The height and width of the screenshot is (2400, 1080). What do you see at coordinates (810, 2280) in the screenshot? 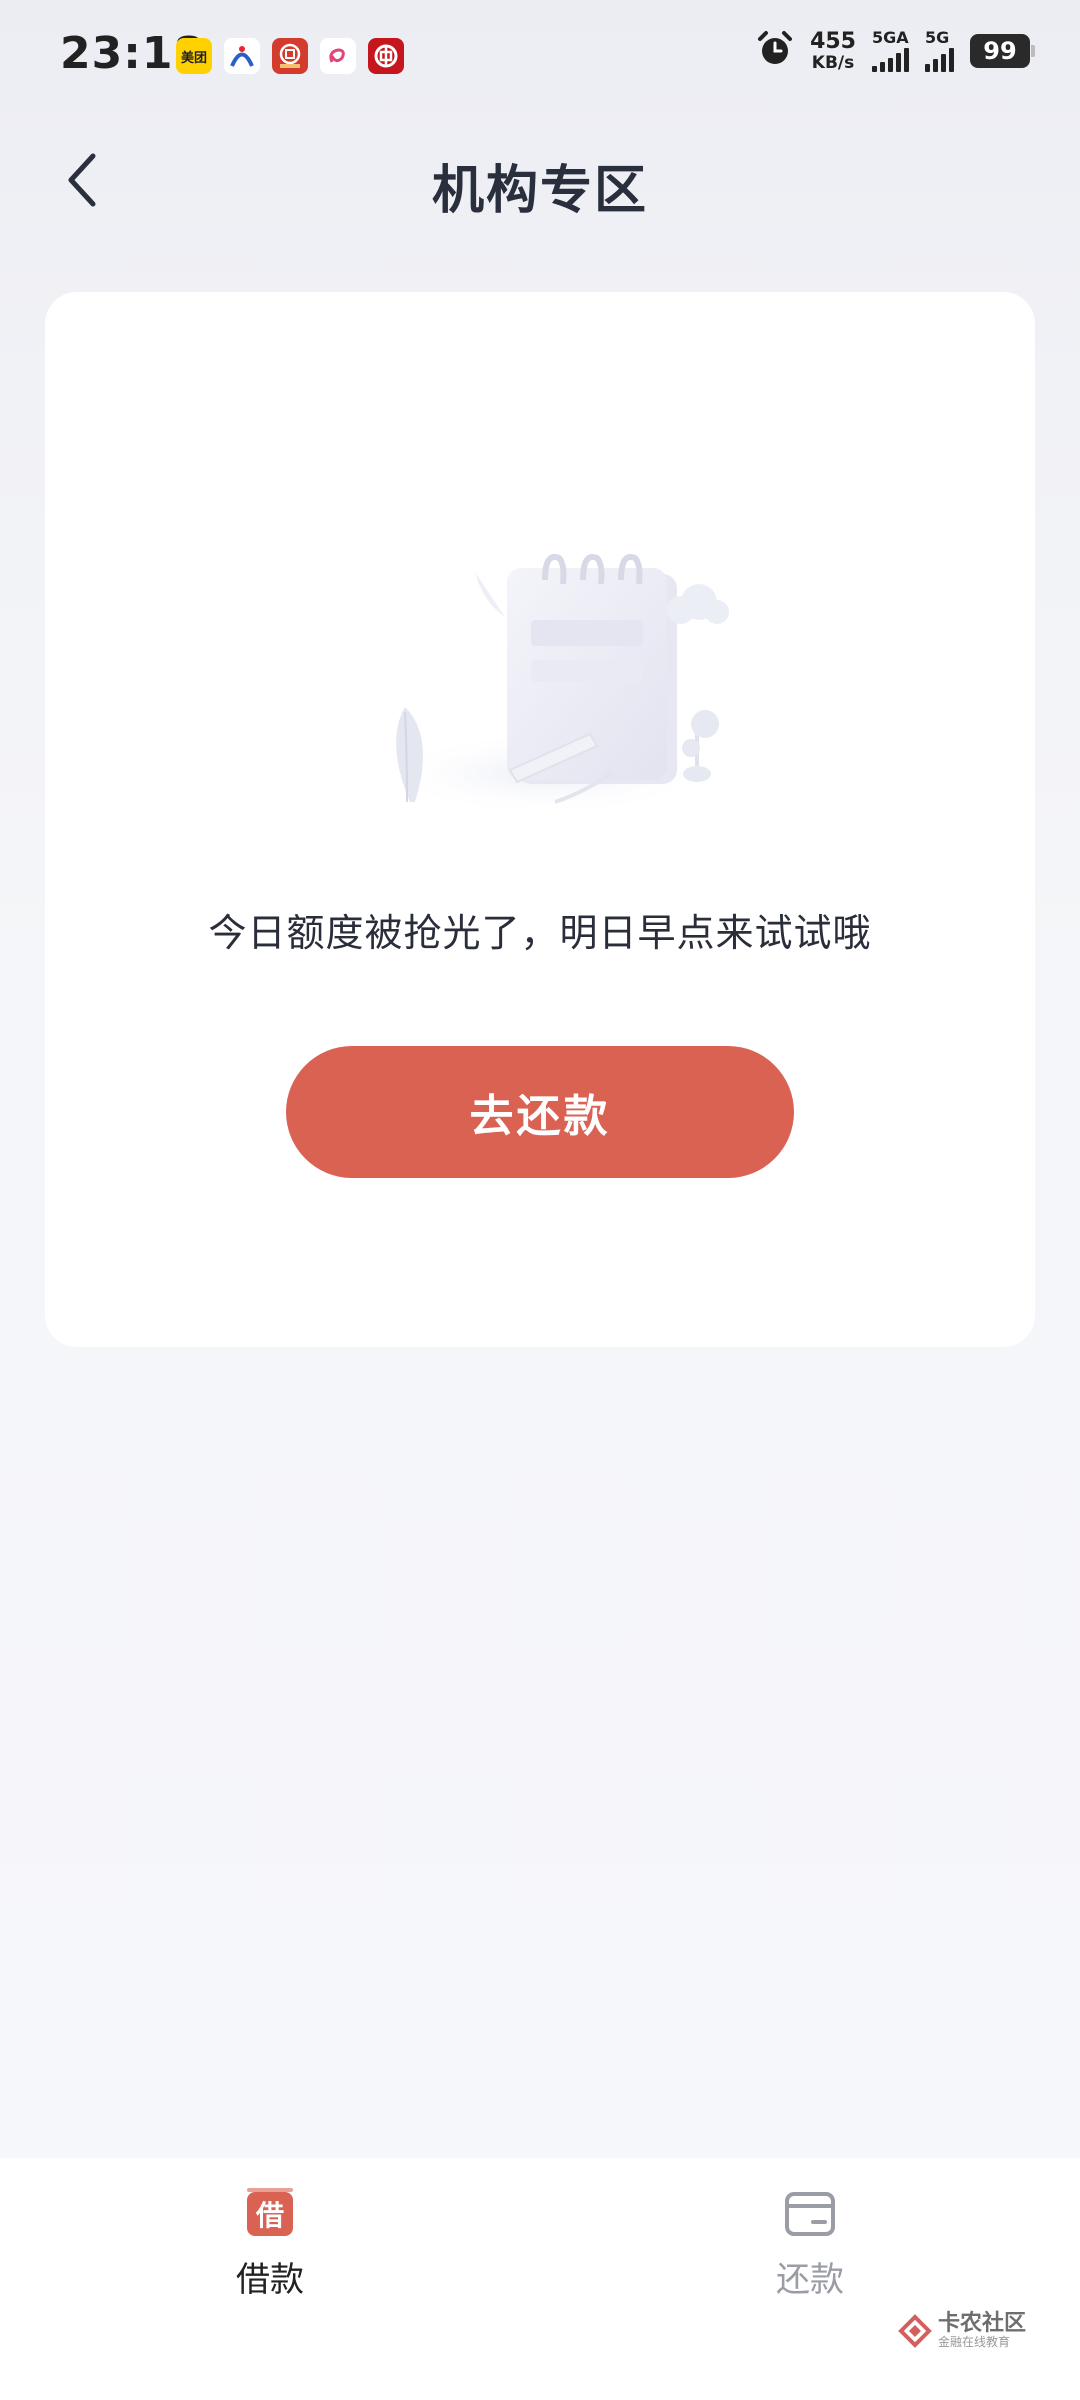
I see `nav-label-repay: 还款` at bounding box center [810, 2280].